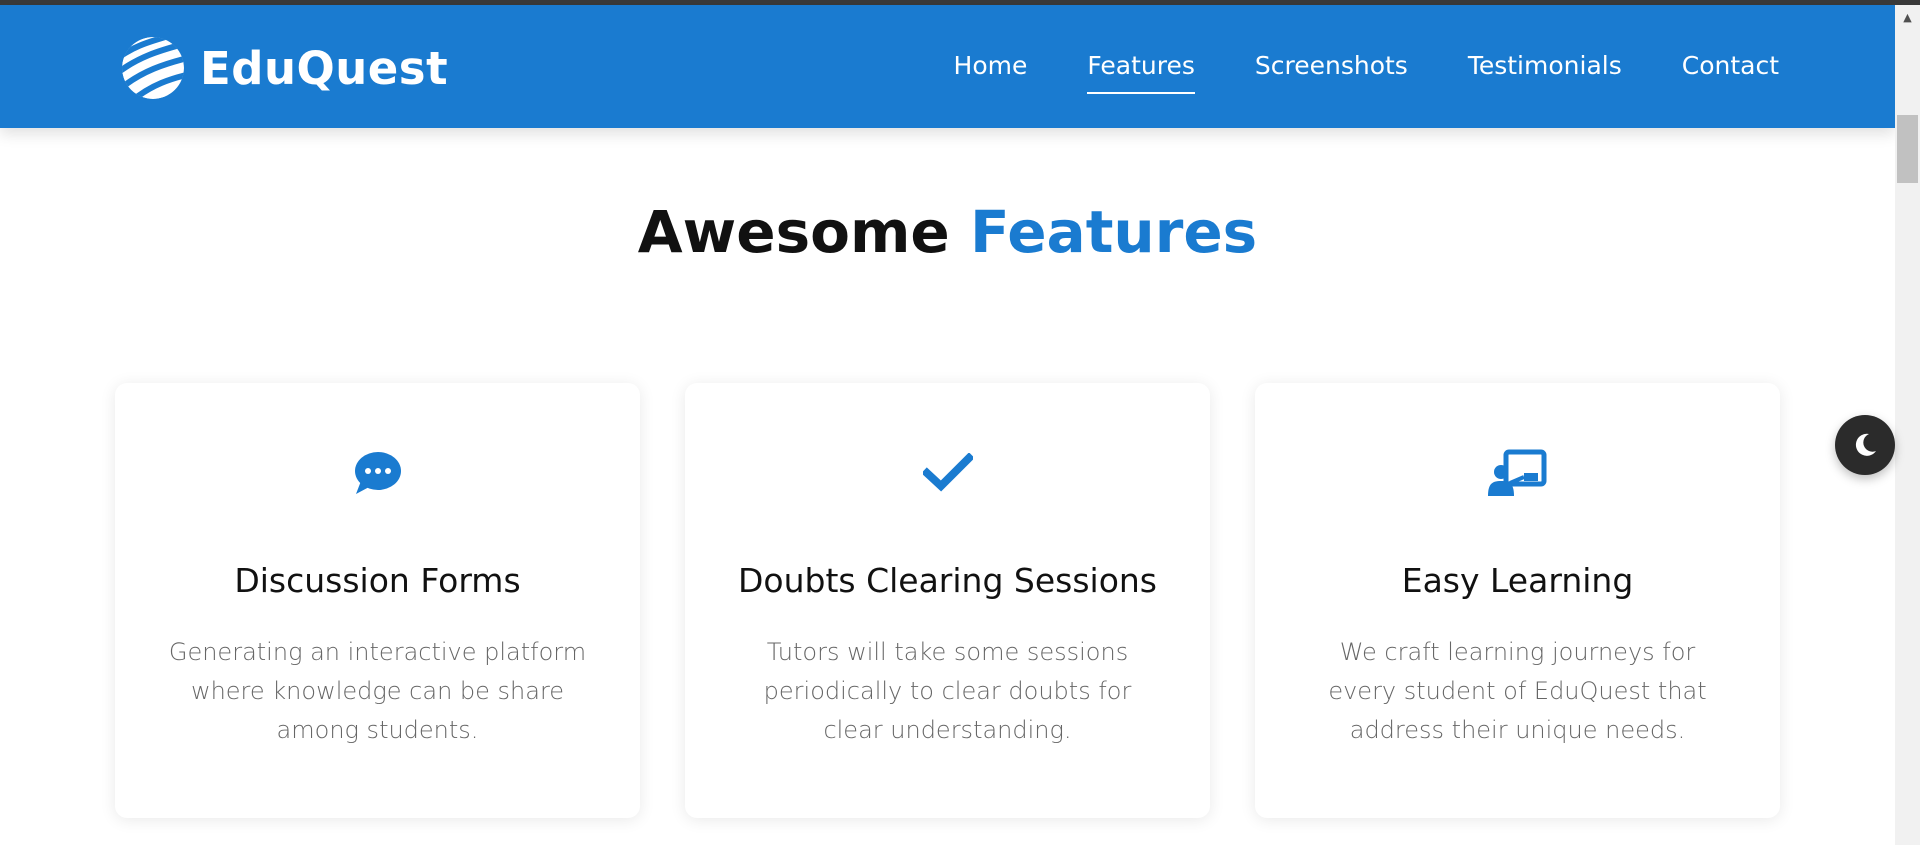 Image resolution: width=1920 pixels, height=845 pixels. I want to click on moon-icon, so click(1865, 444).